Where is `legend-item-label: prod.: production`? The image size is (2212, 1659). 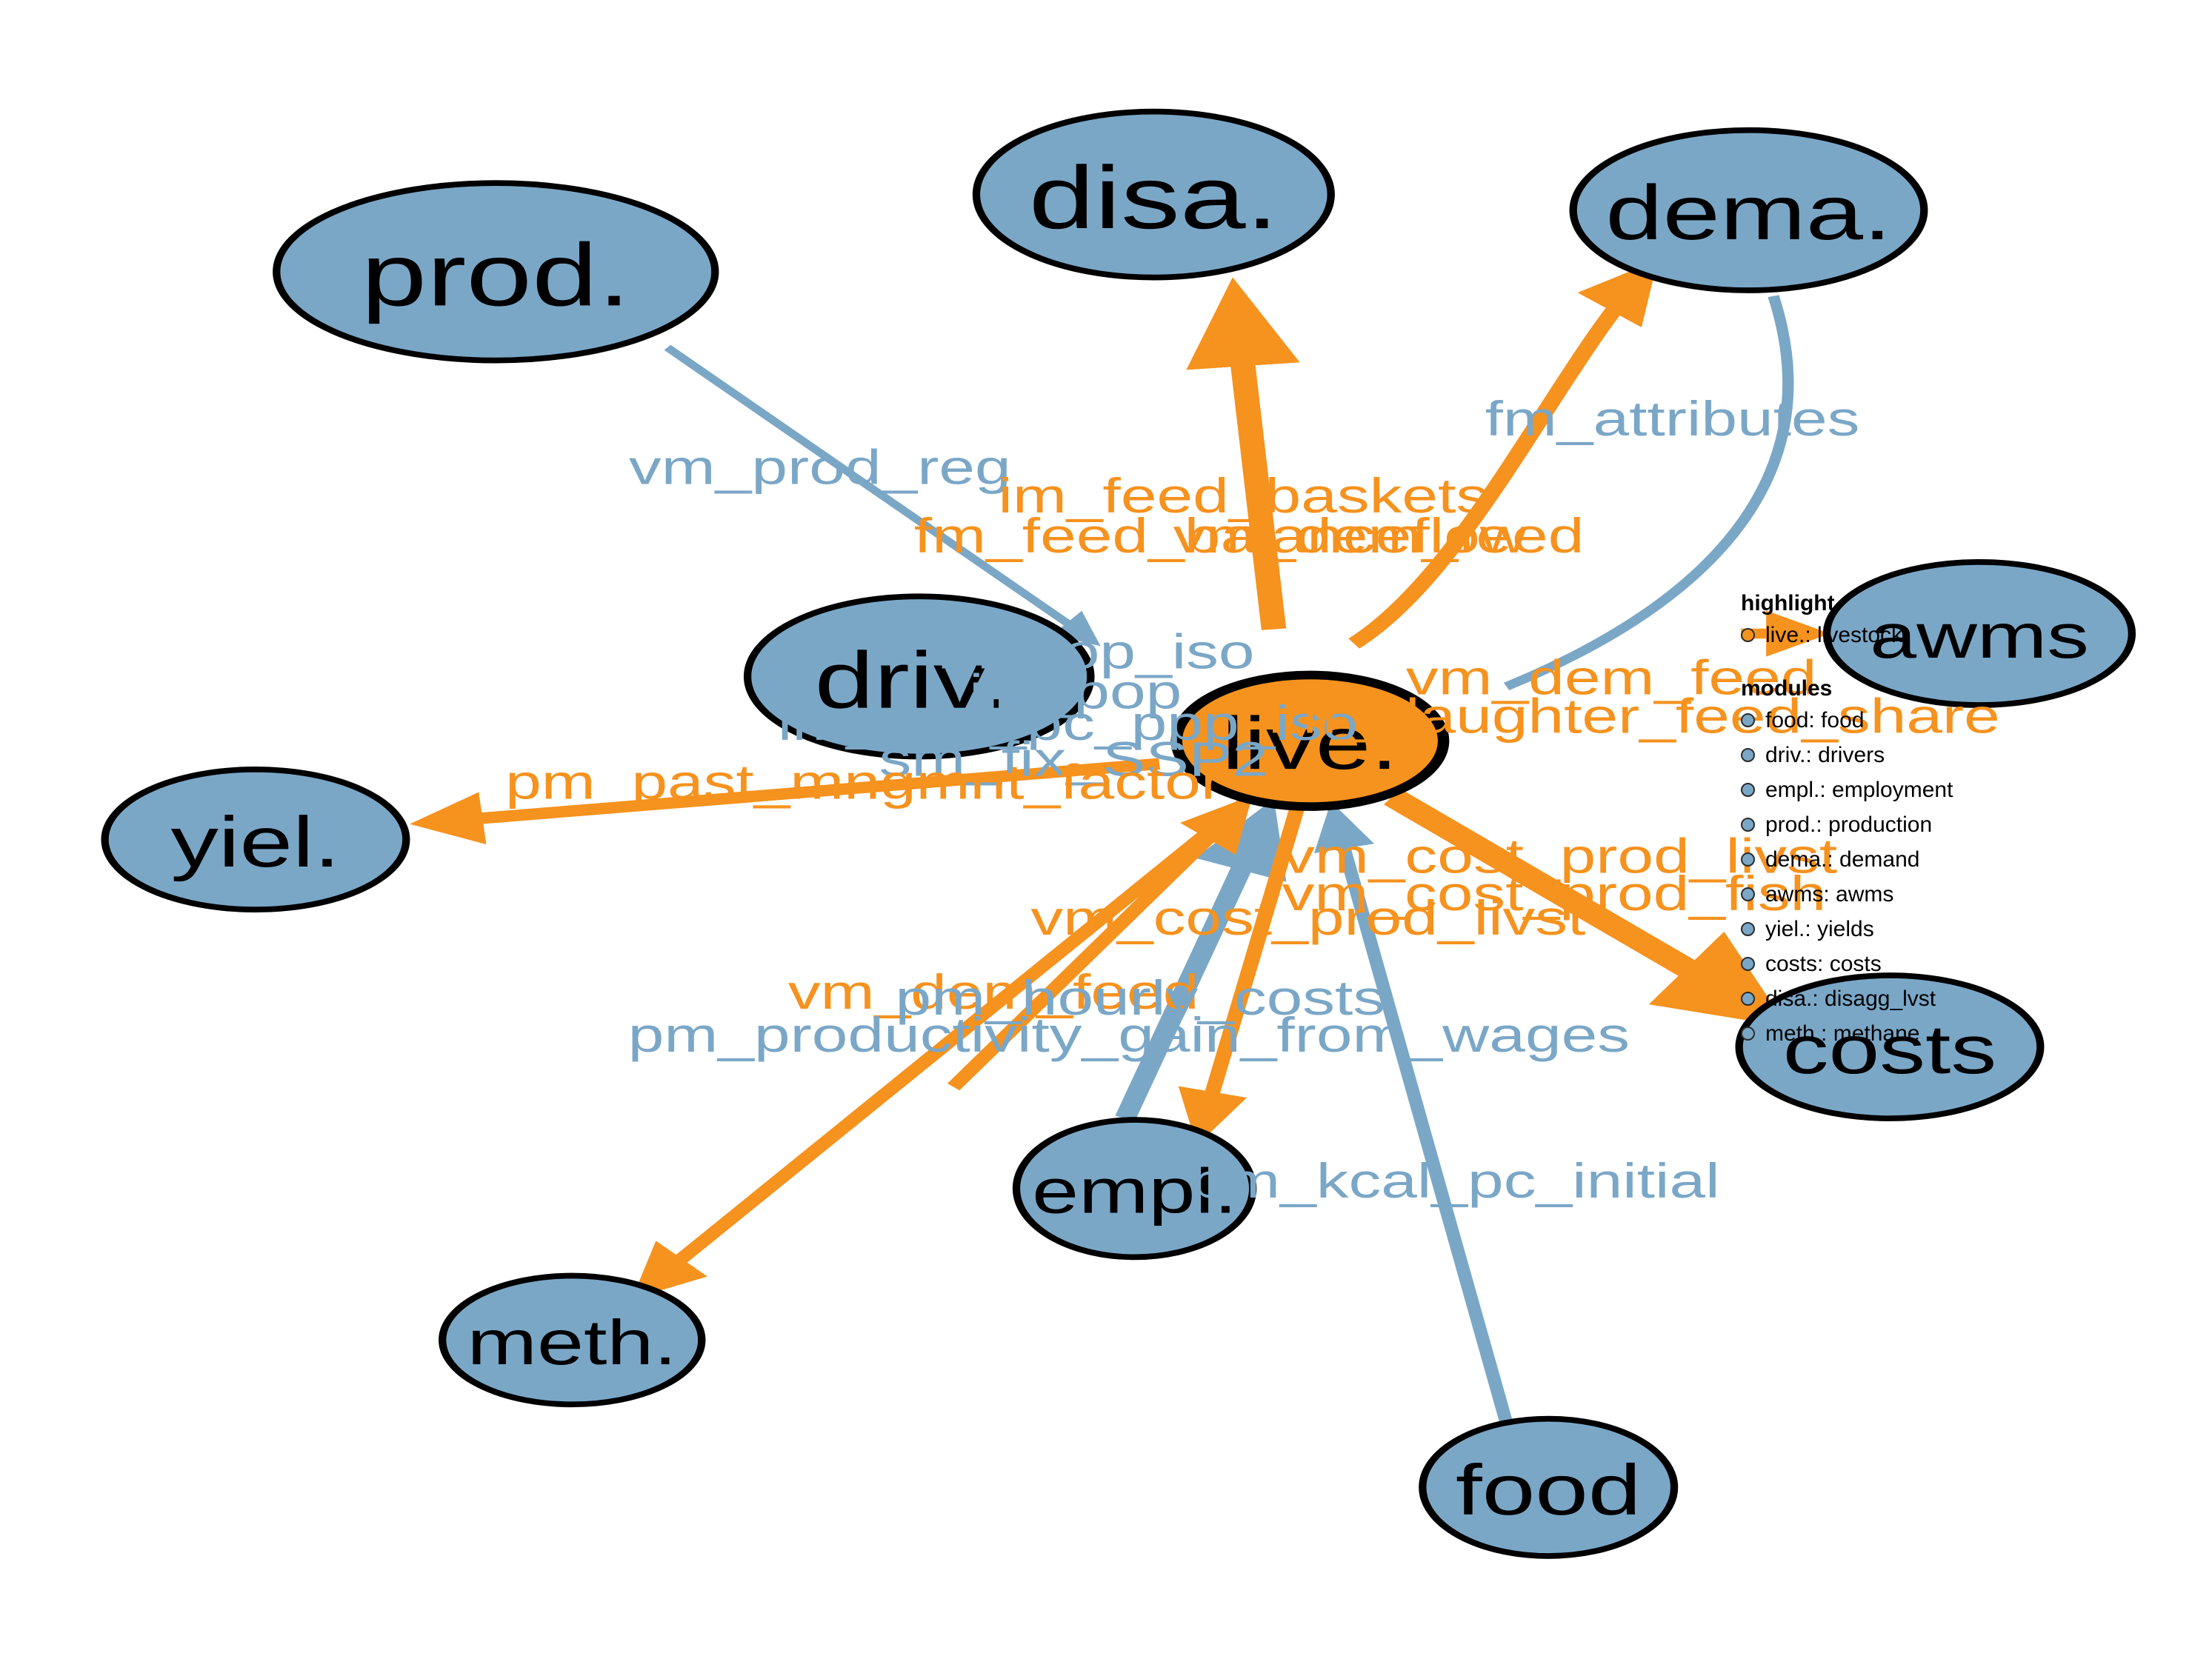 legend-item-label: prod.: production is located at coordinates (1849, 824).